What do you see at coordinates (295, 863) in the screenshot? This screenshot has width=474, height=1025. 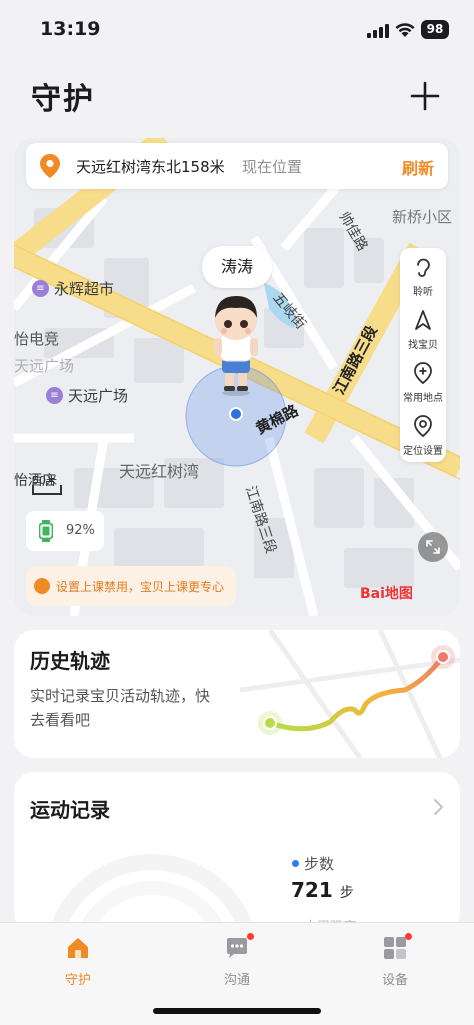 I see `steps-legend-dot` at bounding box center [295, 863].